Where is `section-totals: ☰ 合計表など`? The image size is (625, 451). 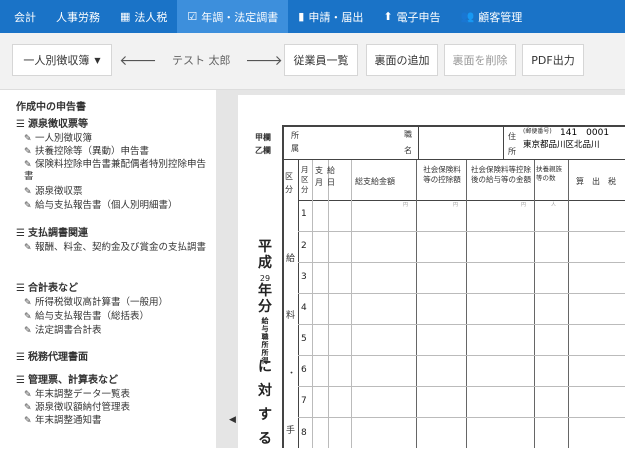
section-totals: ☰ 合計表など is located at coordinates (47, 286).